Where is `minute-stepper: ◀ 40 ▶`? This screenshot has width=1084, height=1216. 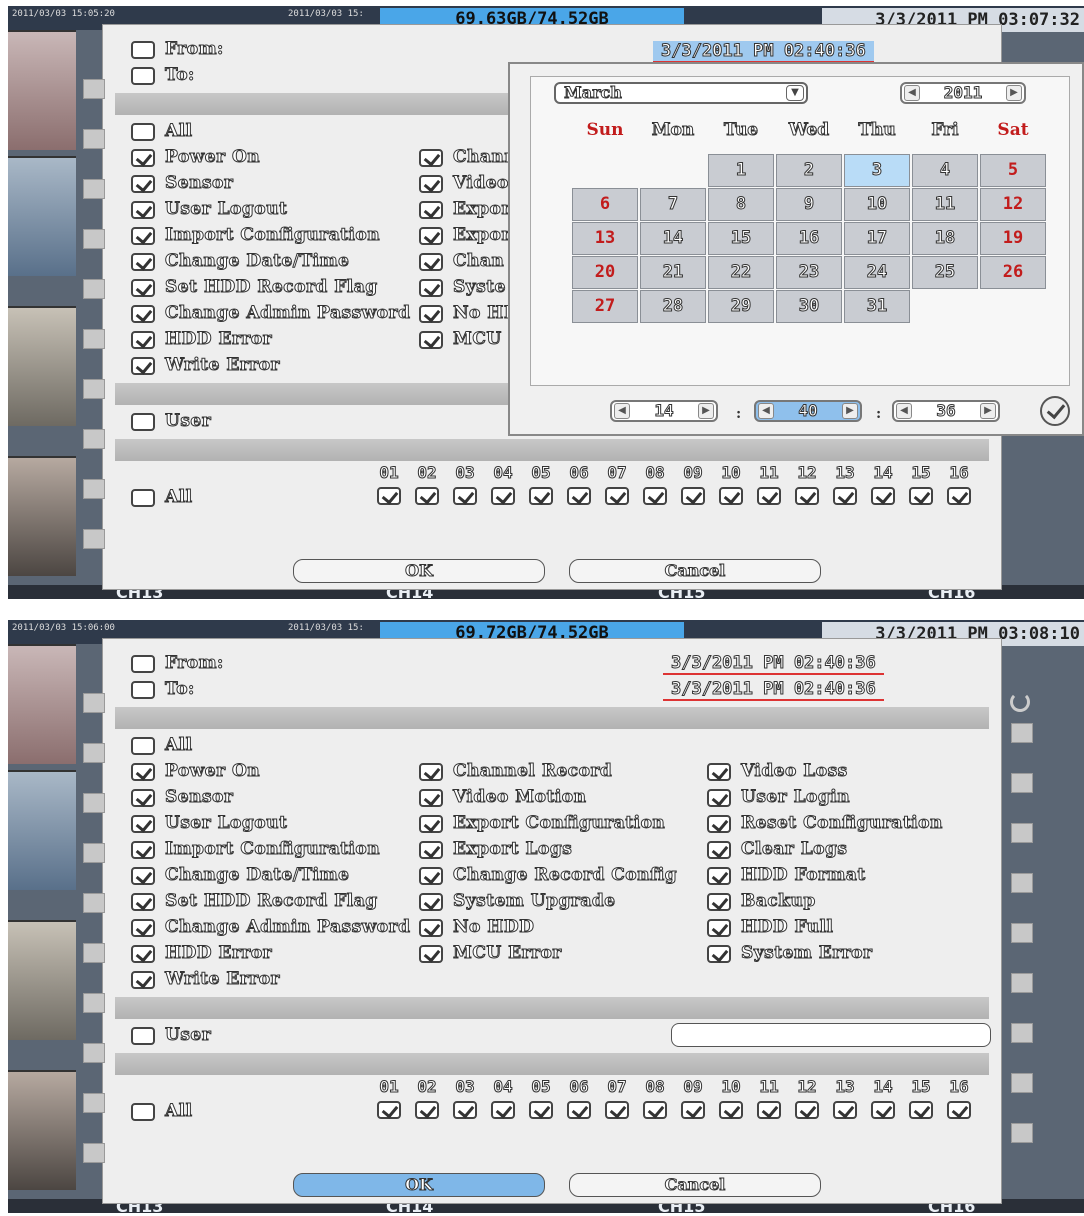 minute-stepper: ◀ 40 ▶ is located at coordinates (808, 411).